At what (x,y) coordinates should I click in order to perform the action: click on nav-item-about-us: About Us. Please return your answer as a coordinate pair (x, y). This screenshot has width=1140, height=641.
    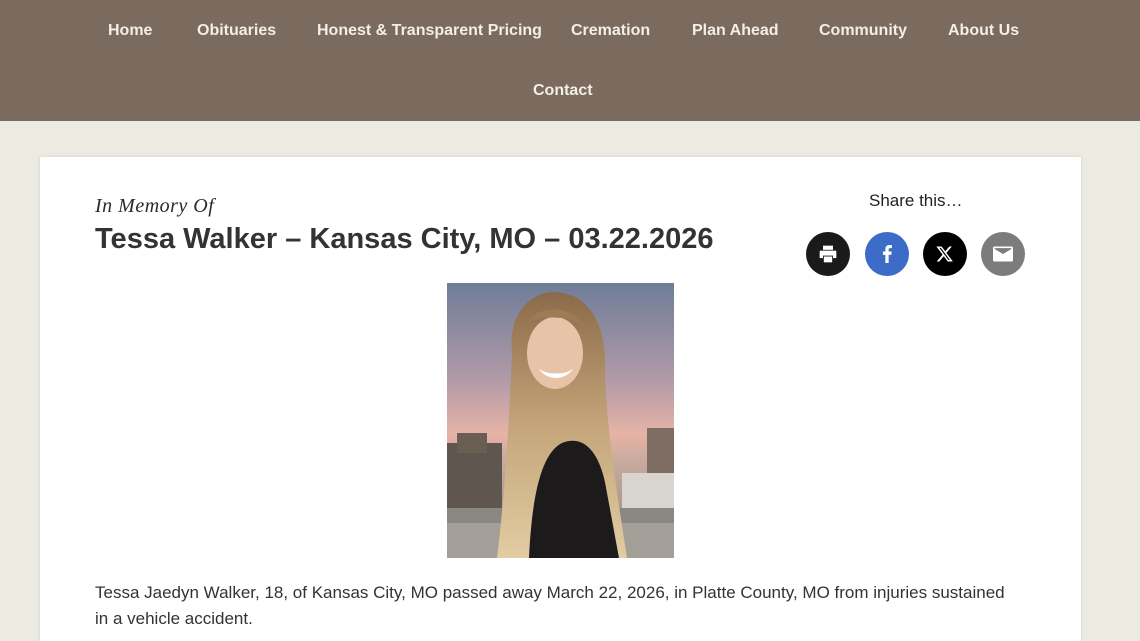
    Looking at the image, I should click on (983, 30).